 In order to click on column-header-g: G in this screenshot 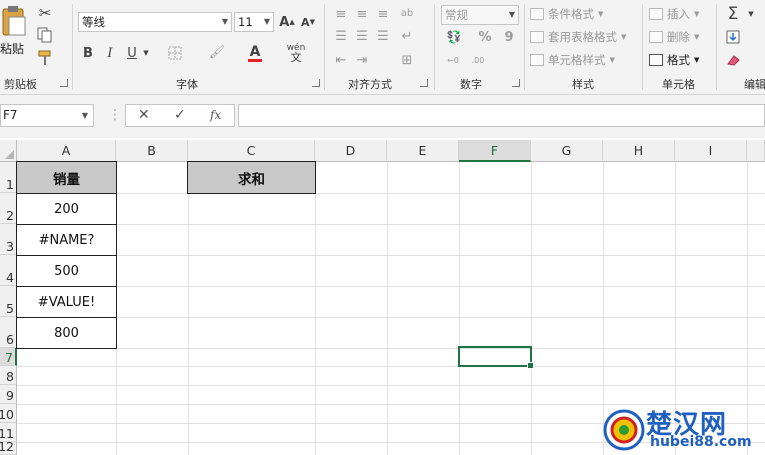, I will do `click(567, 151)`.